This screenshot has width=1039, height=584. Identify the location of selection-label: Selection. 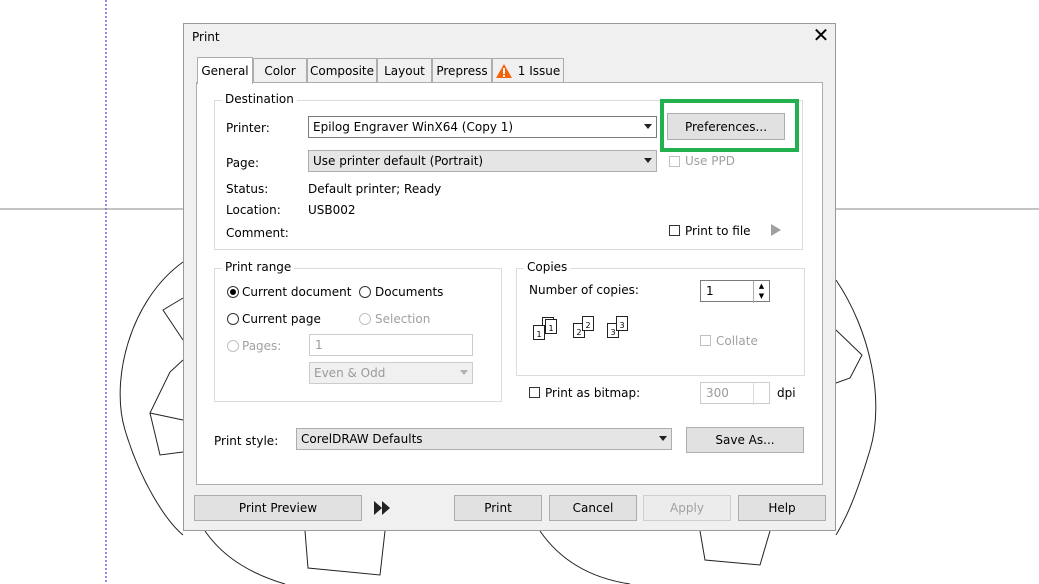
(403, 319).